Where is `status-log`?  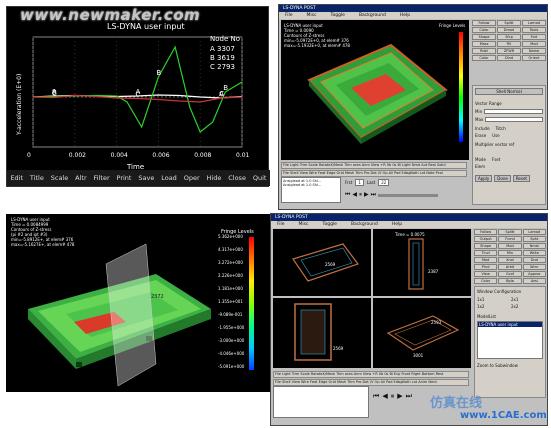 status-log is located at coordinates (321, 402).